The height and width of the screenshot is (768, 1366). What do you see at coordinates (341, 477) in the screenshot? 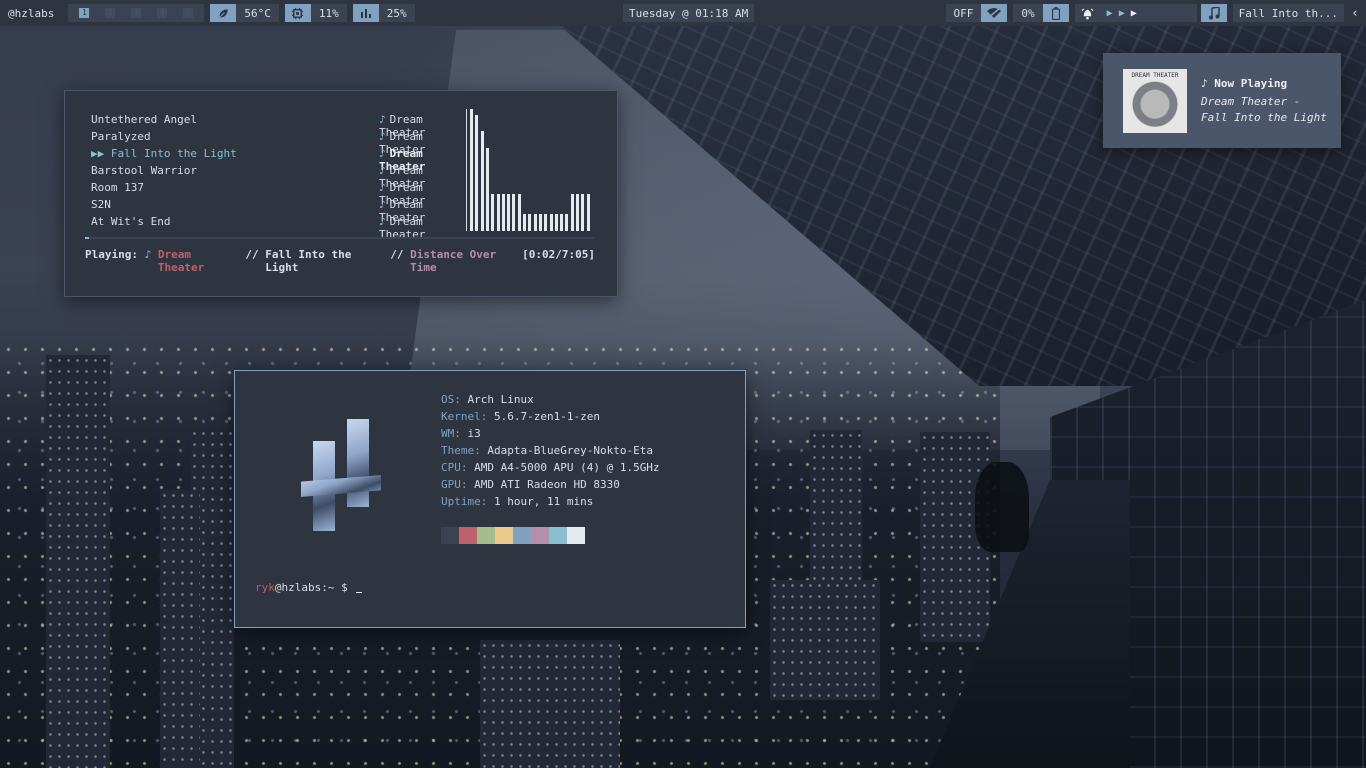
I see `distro-logo` at bounding box center [341, 477].